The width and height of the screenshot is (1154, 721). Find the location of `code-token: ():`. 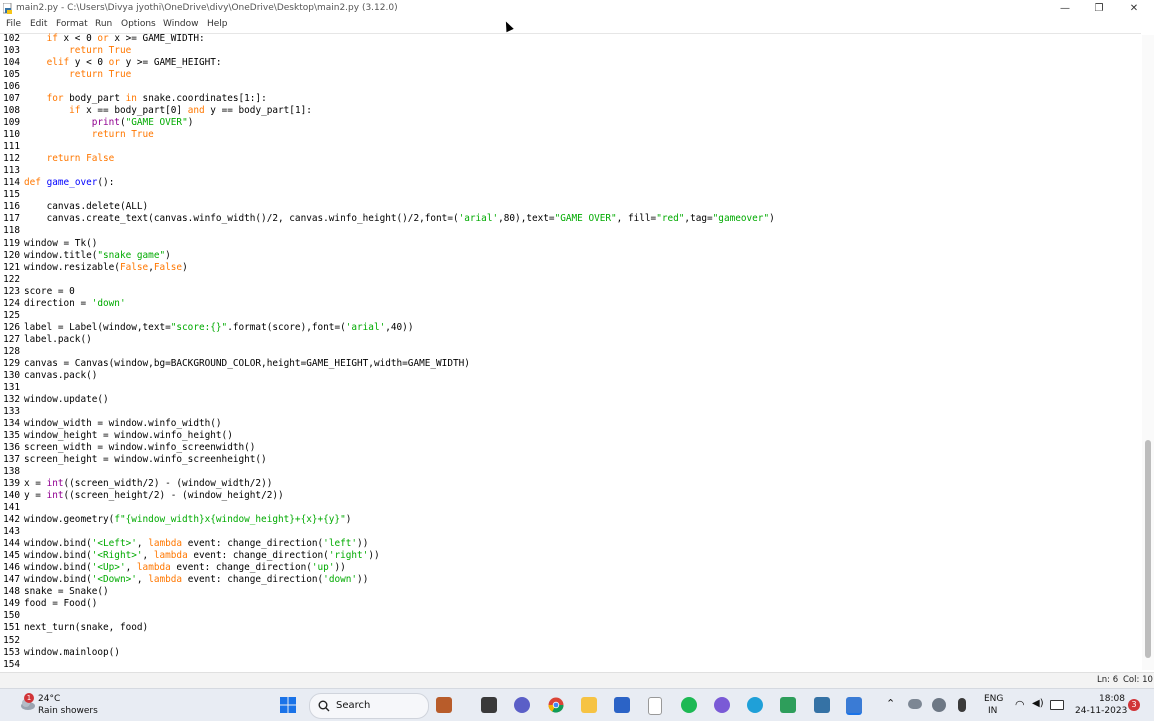

code-token: (): is located at coordinates (106, 183).